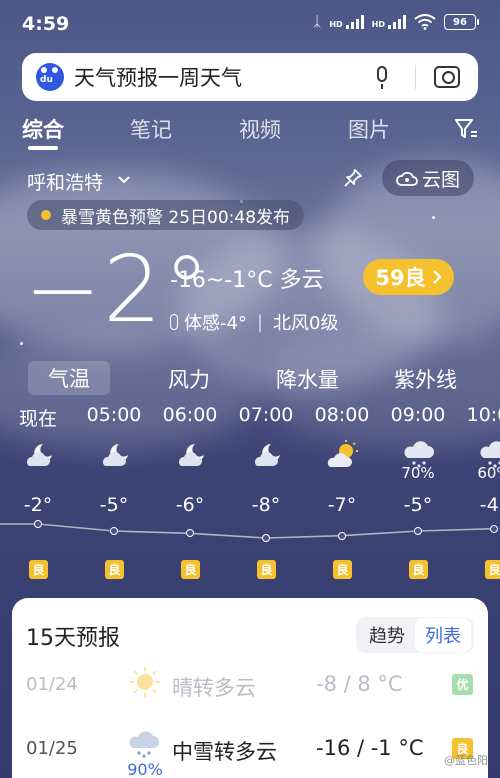 This screenshot has height=778, width=500. Describe the element at coordinates (483, 415) in the screenshot. I see `hourly-time: 10:00` at that location.